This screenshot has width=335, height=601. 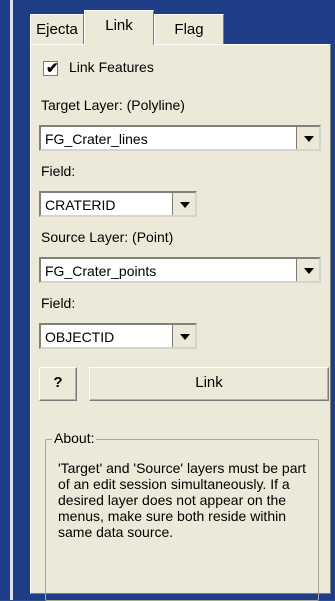 I want to click on help-button: ?, so click(x=58, y=384).